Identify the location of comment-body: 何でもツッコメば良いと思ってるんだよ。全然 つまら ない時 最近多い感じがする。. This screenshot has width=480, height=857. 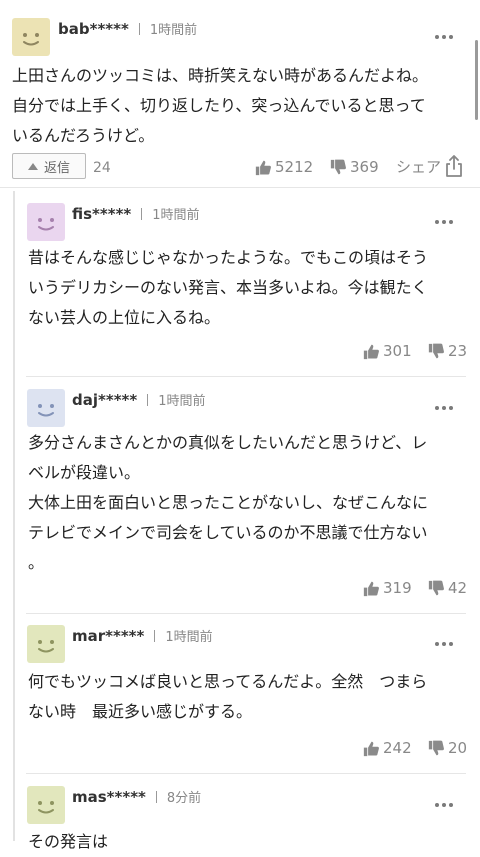
(228, 696).